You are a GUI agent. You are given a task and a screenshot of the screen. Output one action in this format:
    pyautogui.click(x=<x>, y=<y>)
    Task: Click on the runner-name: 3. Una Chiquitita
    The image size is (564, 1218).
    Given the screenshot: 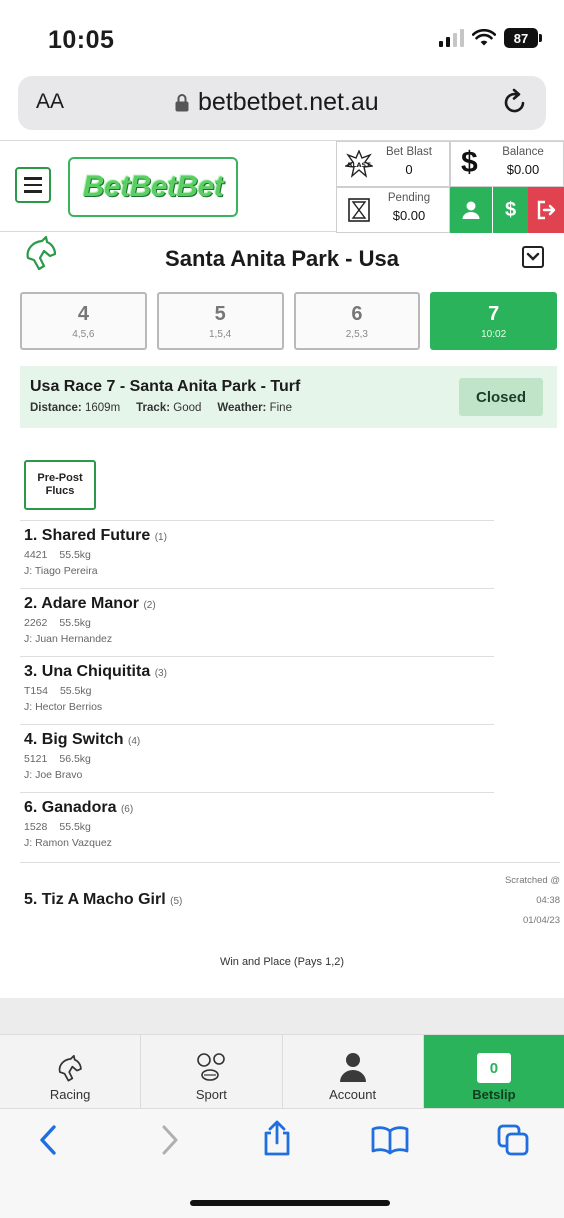 What is the action you would take?
    pyautogui.click(x=87, y=671)
    